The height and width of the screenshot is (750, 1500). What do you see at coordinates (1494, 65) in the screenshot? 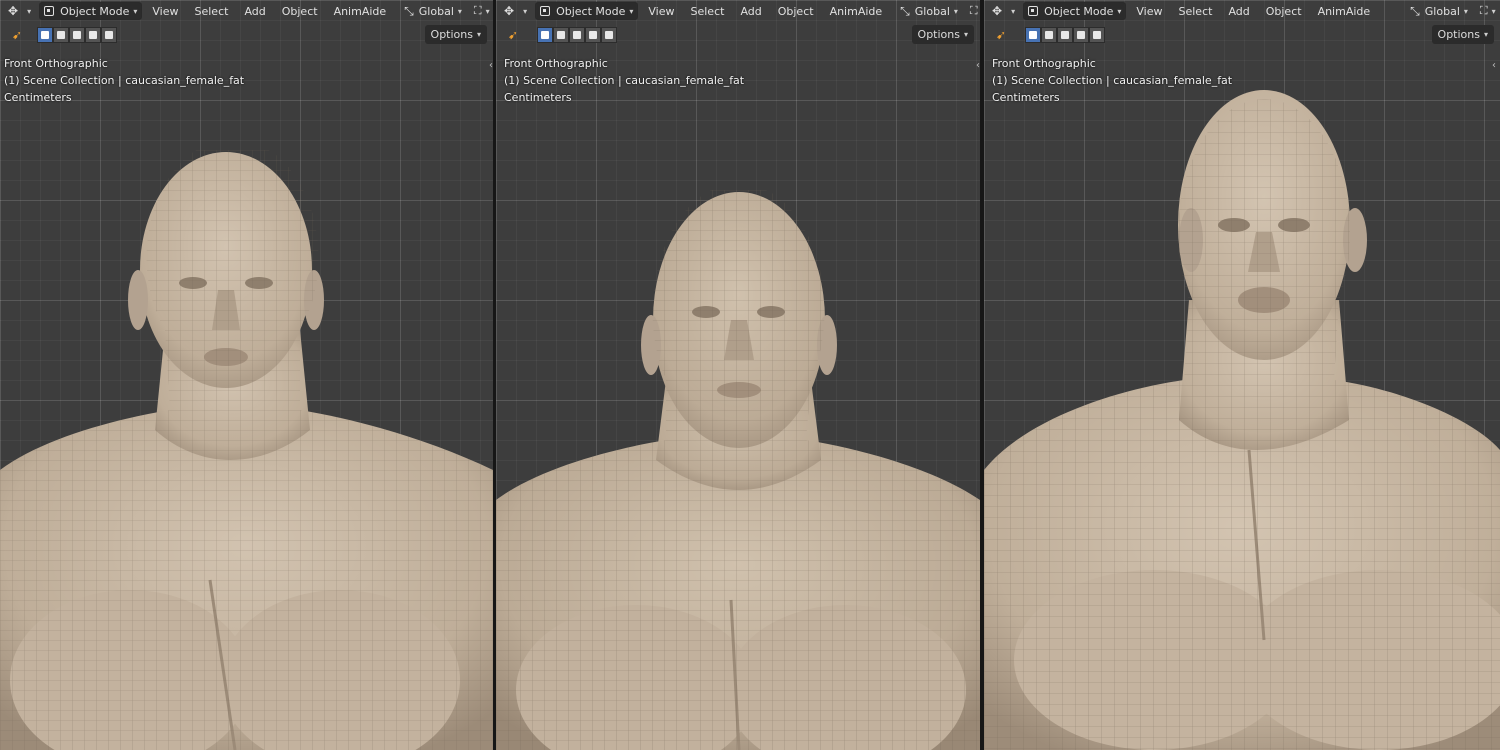
I see `sidebar-toggle-icon: ‹` at bounding box center [1494, 65].